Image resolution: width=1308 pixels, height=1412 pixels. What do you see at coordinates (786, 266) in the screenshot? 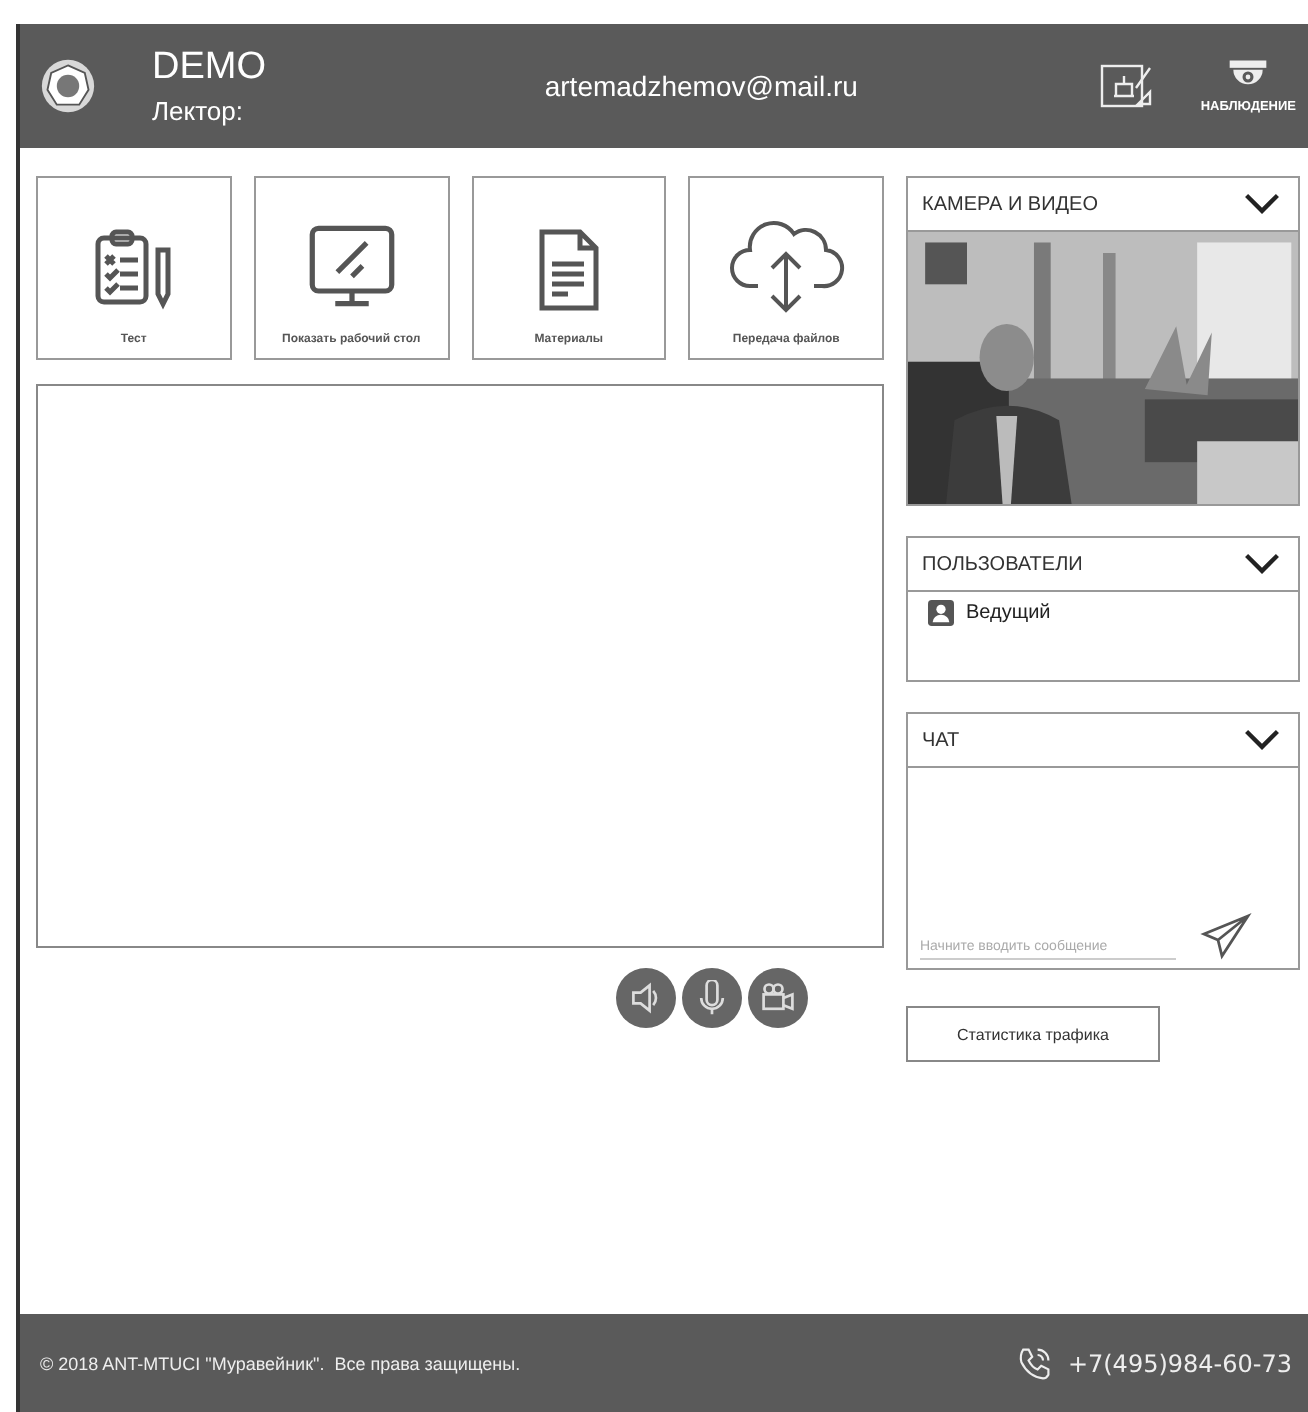
I see `cloud-upload-icon` at bounding box center [786, 266].